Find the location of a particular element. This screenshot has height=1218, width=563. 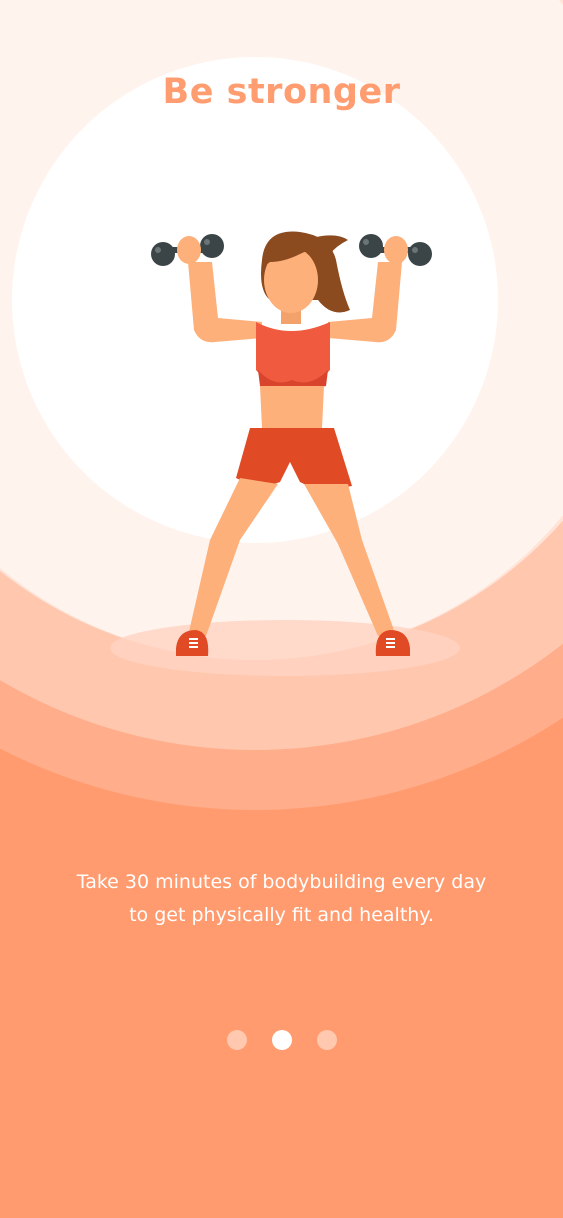

description-line-2: to get physically fit and healthy. is located at coordinates (281, 915).